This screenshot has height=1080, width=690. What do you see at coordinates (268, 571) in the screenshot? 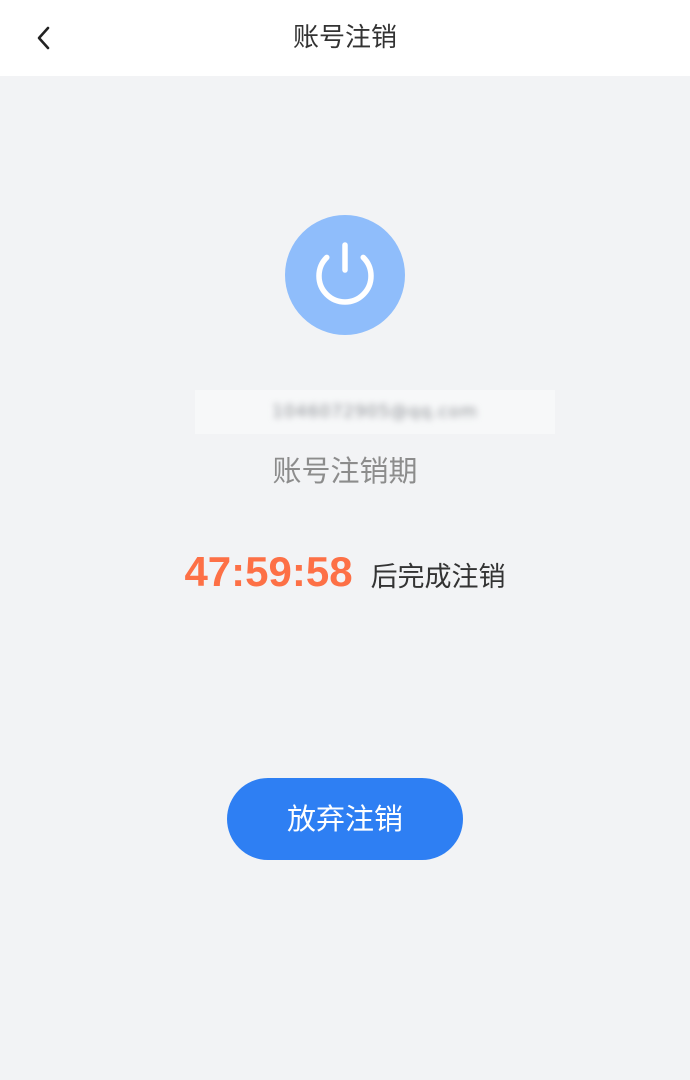
I see `countdown-timer: 47:59:58` at bounding box center [268, 571].